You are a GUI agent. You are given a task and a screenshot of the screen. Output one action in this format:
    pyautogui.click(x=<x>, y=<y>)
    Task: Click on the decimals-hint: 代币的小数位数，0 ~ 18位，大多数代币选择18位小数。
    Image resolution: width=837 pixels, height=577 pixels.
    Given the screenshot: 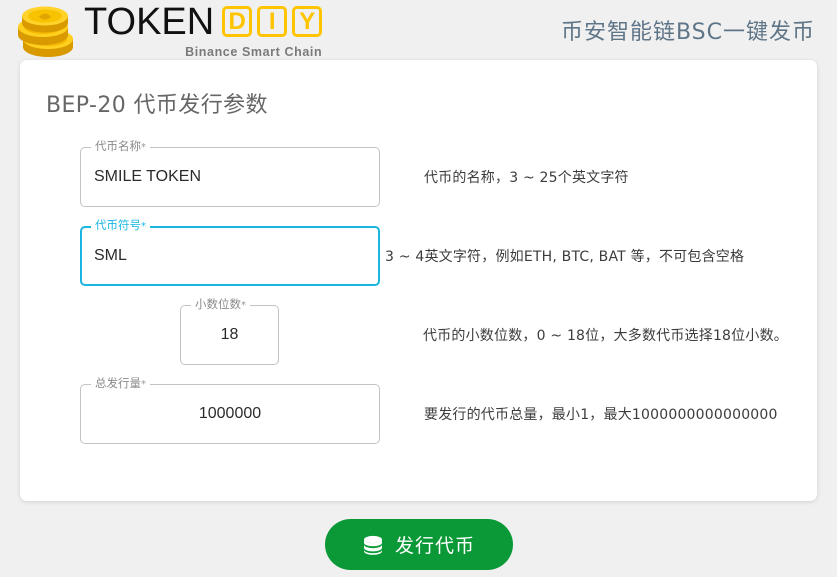 What is the action you would take?
    pyautogui.click(x=605, y=335)
    